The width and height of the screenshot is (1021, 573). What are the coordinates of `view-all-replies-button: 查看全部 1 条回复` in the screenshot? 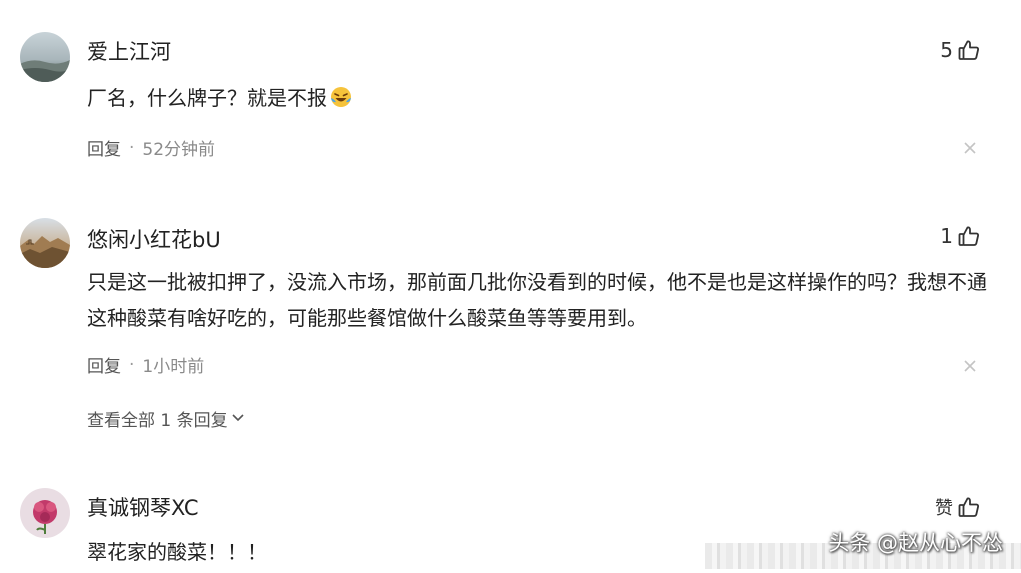 It's located at (166, 418).